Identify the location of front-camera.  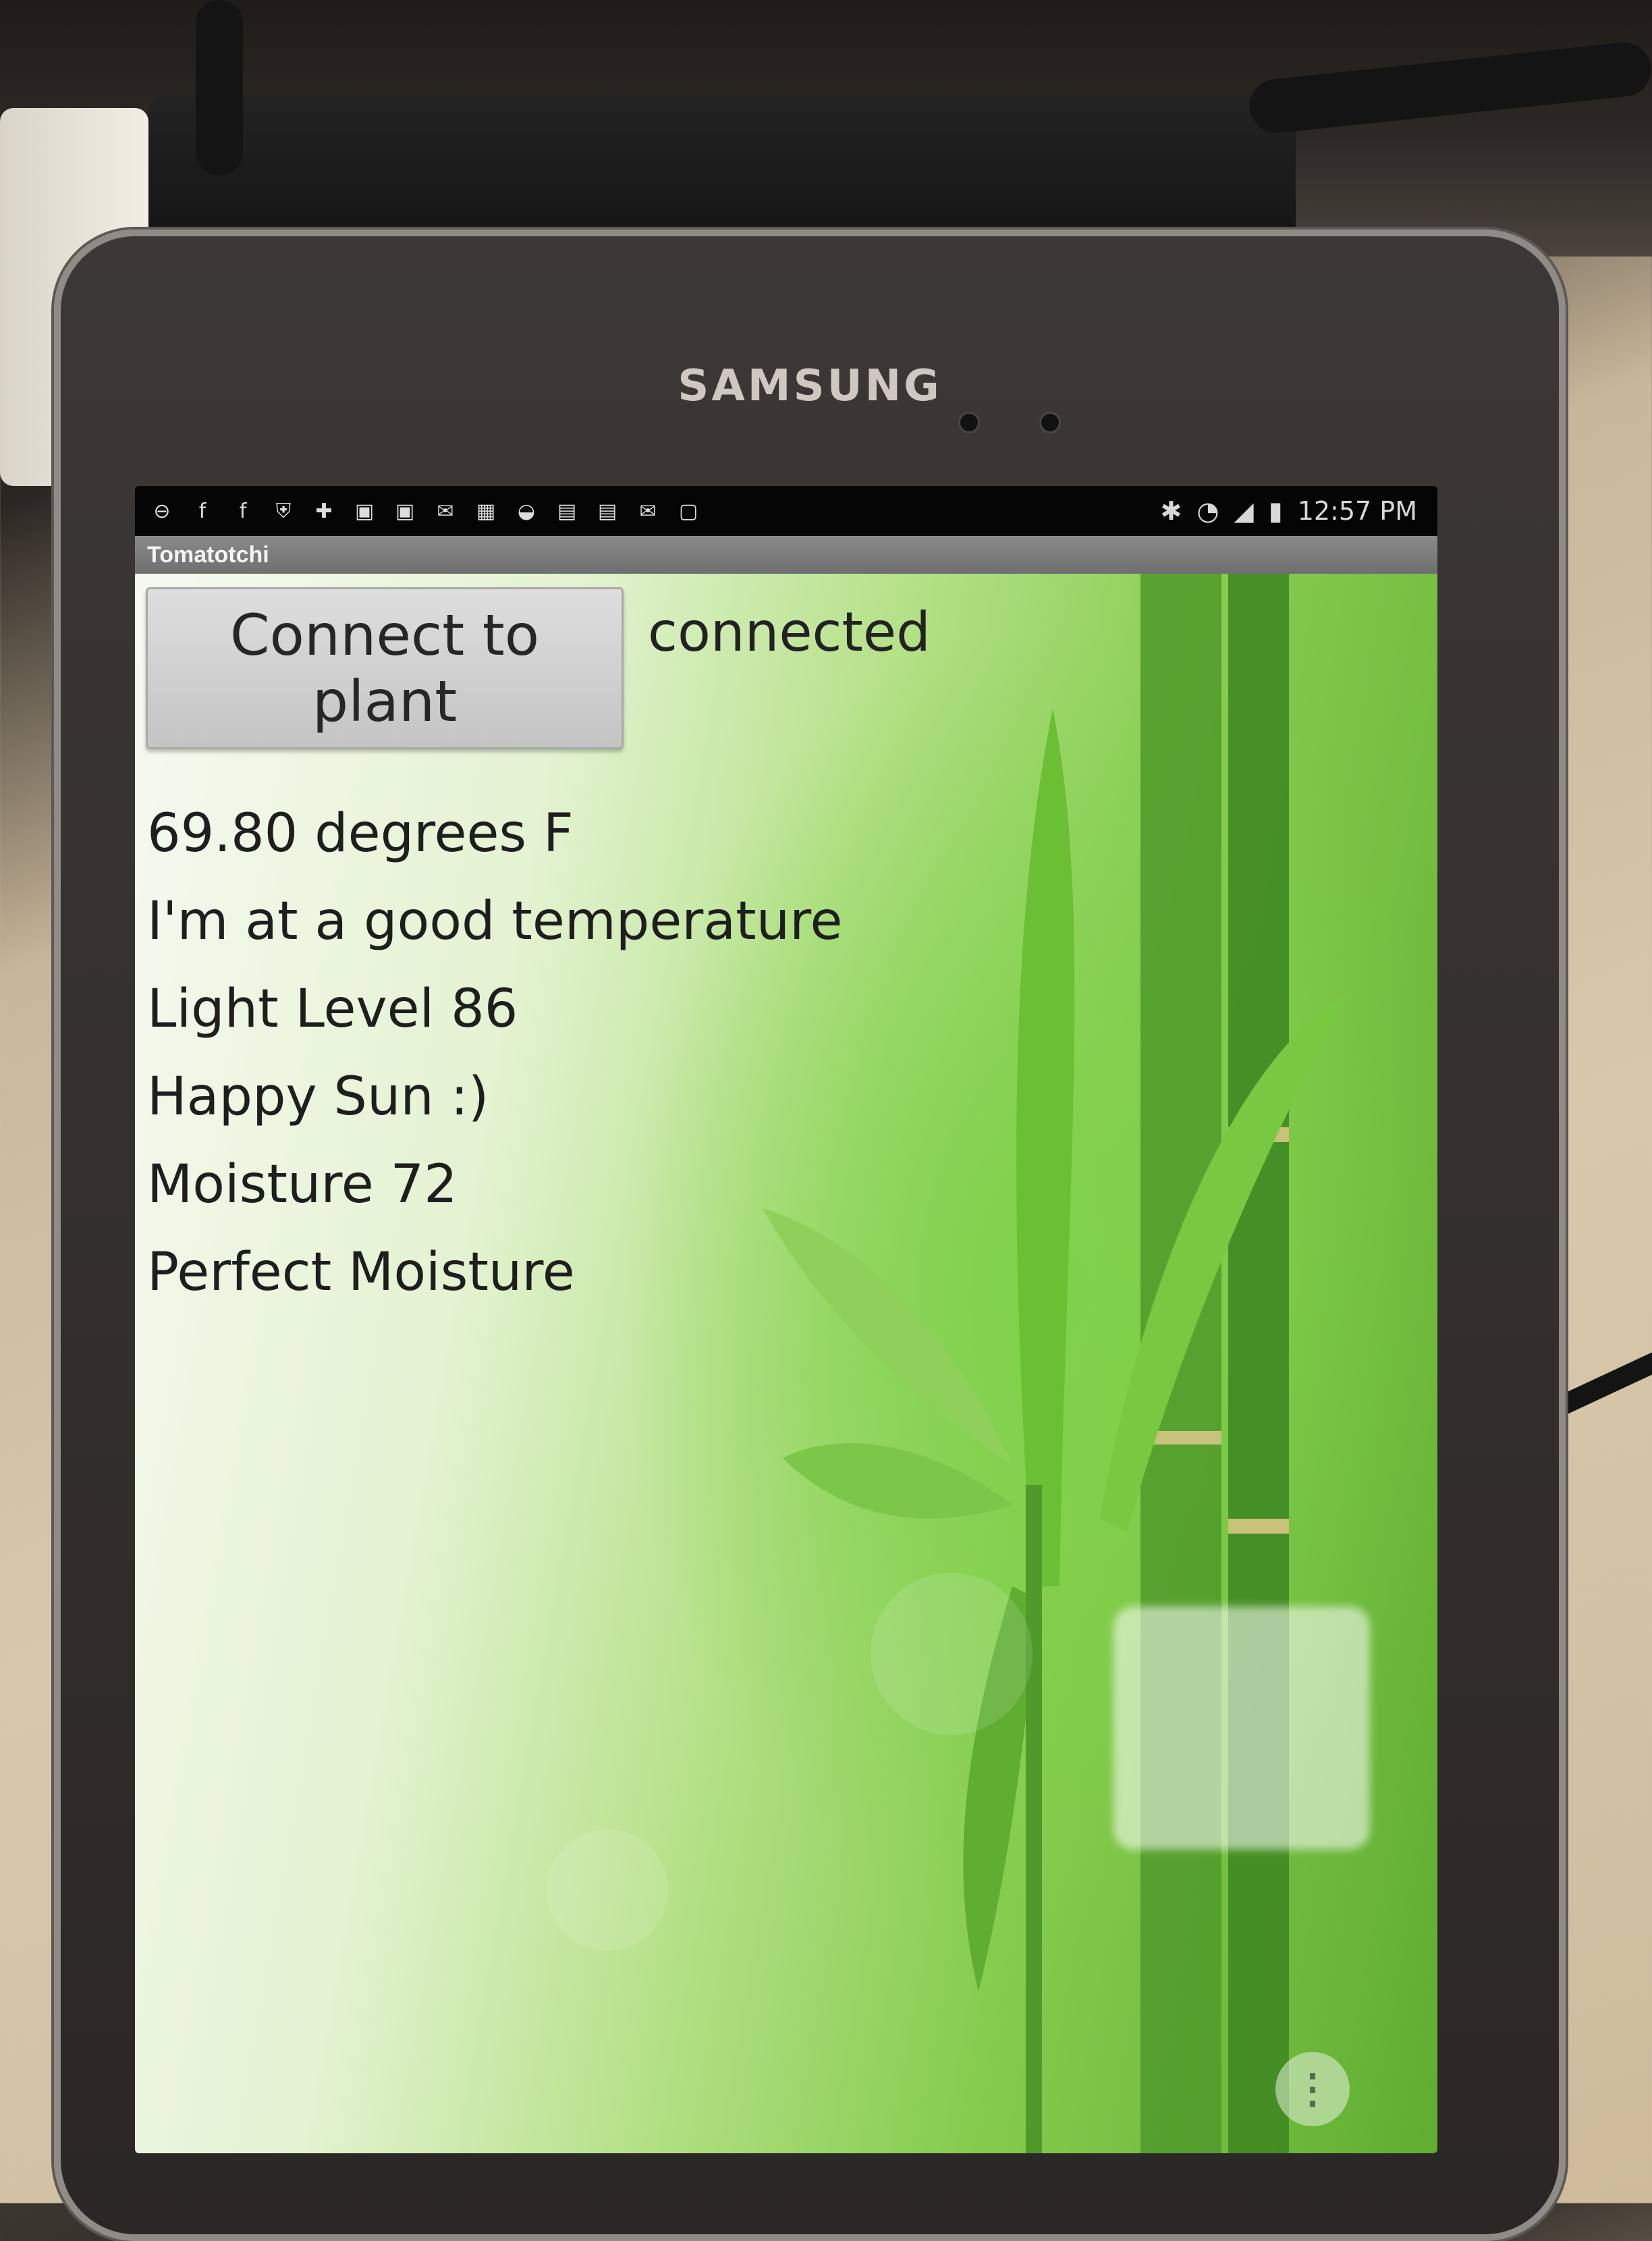
(969, 422).